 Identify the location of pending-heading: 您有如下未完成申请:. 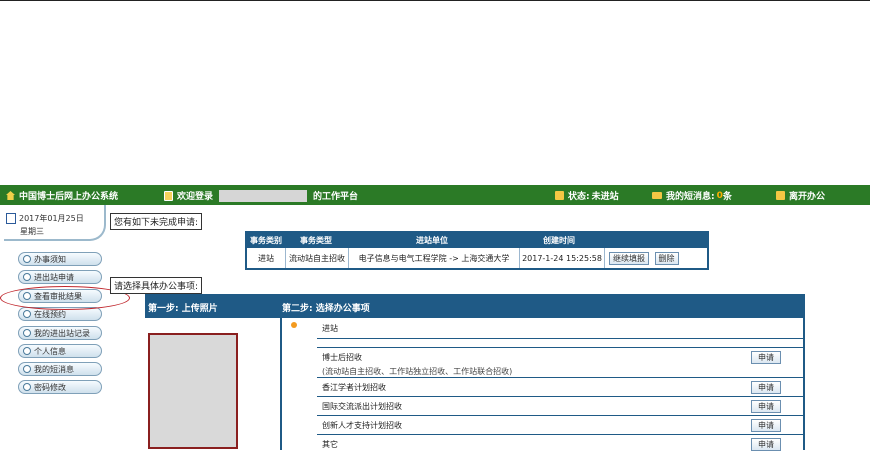
(156, 221).